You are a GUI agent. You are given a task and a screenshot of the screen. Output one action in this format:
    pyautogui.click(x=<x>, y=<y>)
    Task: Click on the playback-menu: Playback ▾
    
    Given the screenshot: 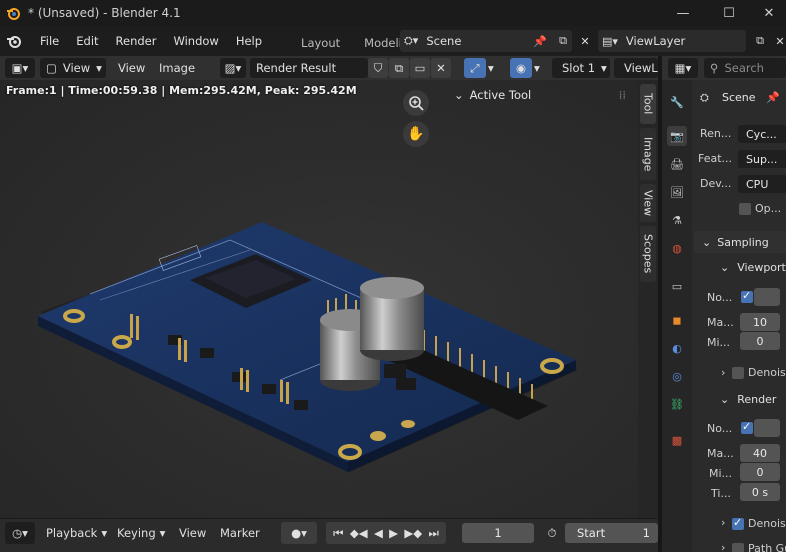 What is the action you would take?
    pyautogui.click(x=76, y=533)
    